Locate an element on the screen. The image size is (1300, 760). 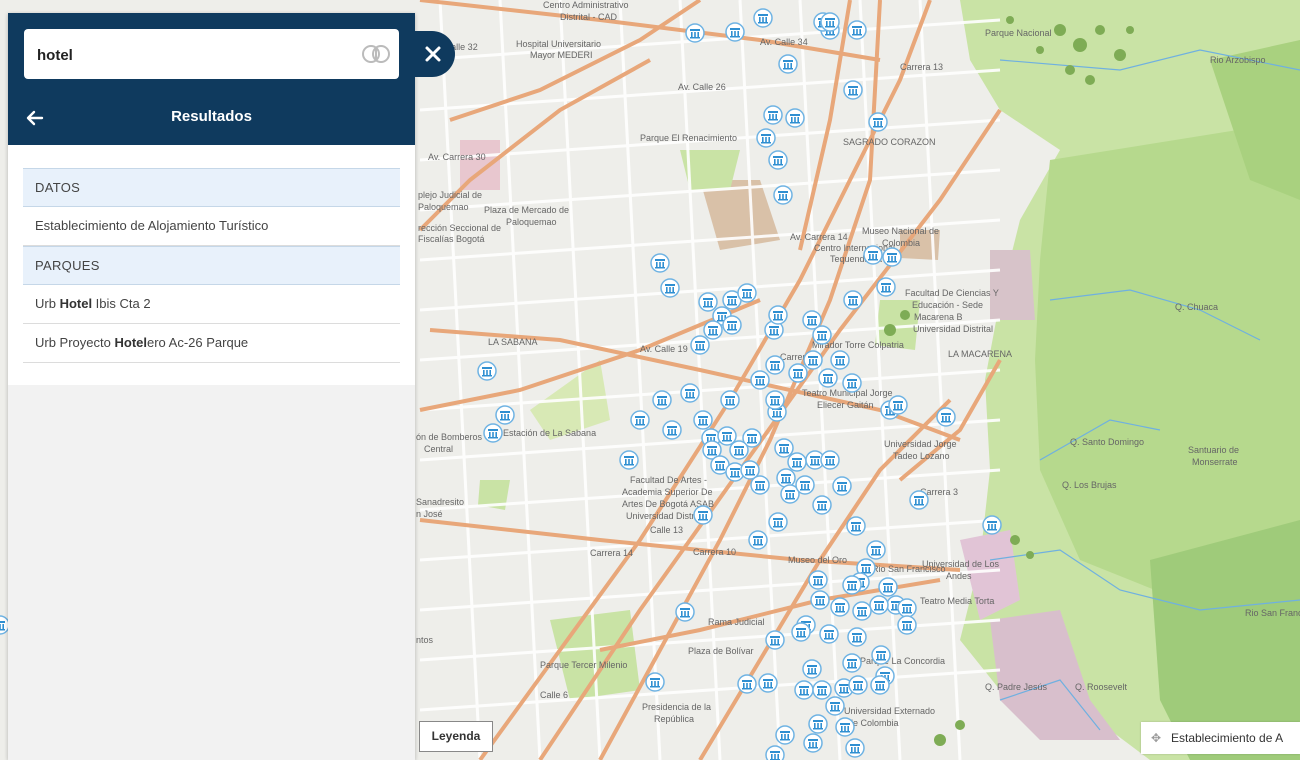
legend-button: Leyenda is located at coordinates (456, 736).